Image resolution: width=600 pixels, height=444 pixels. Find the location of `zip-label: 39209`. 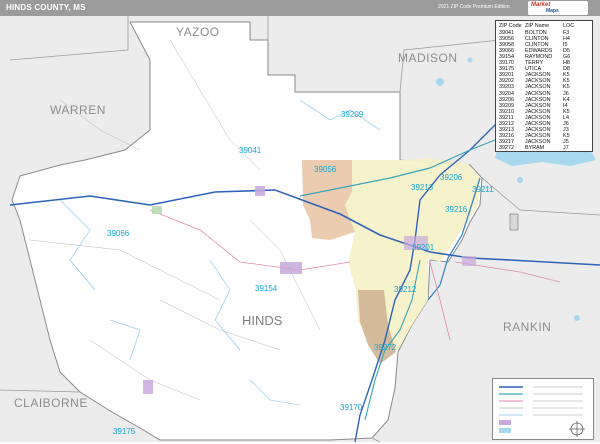

zip-label: 39209 is located at coordinates (352, 114).